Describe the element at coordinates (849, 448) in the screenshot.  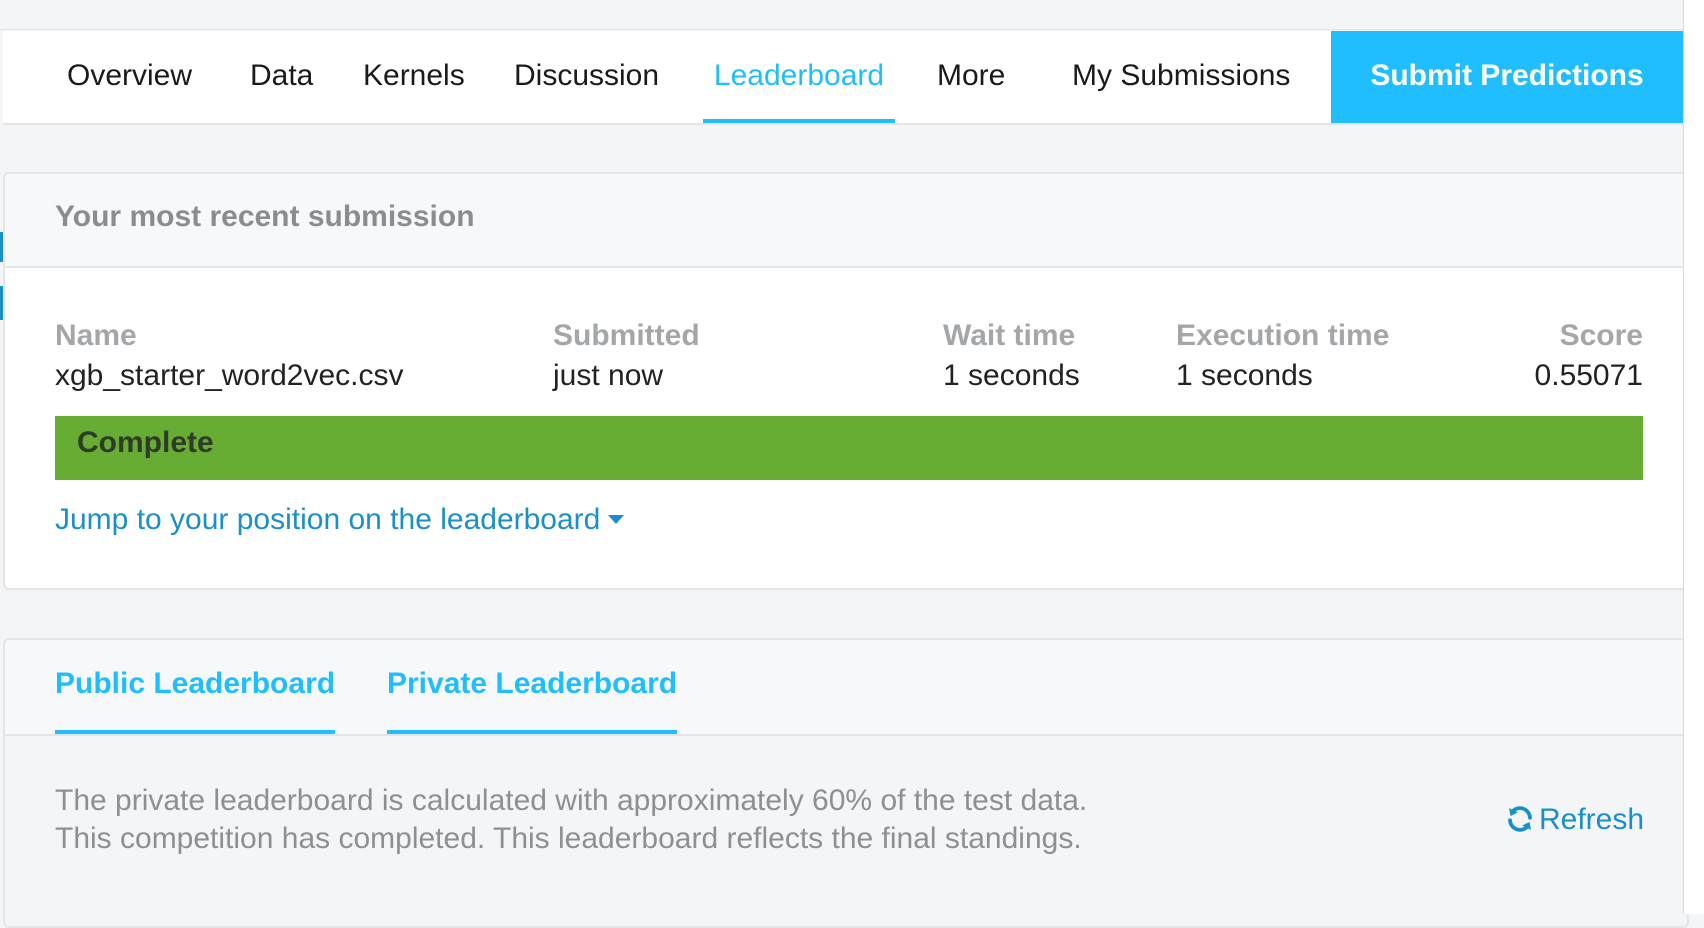
I see `status-bar: Complete` at that location.